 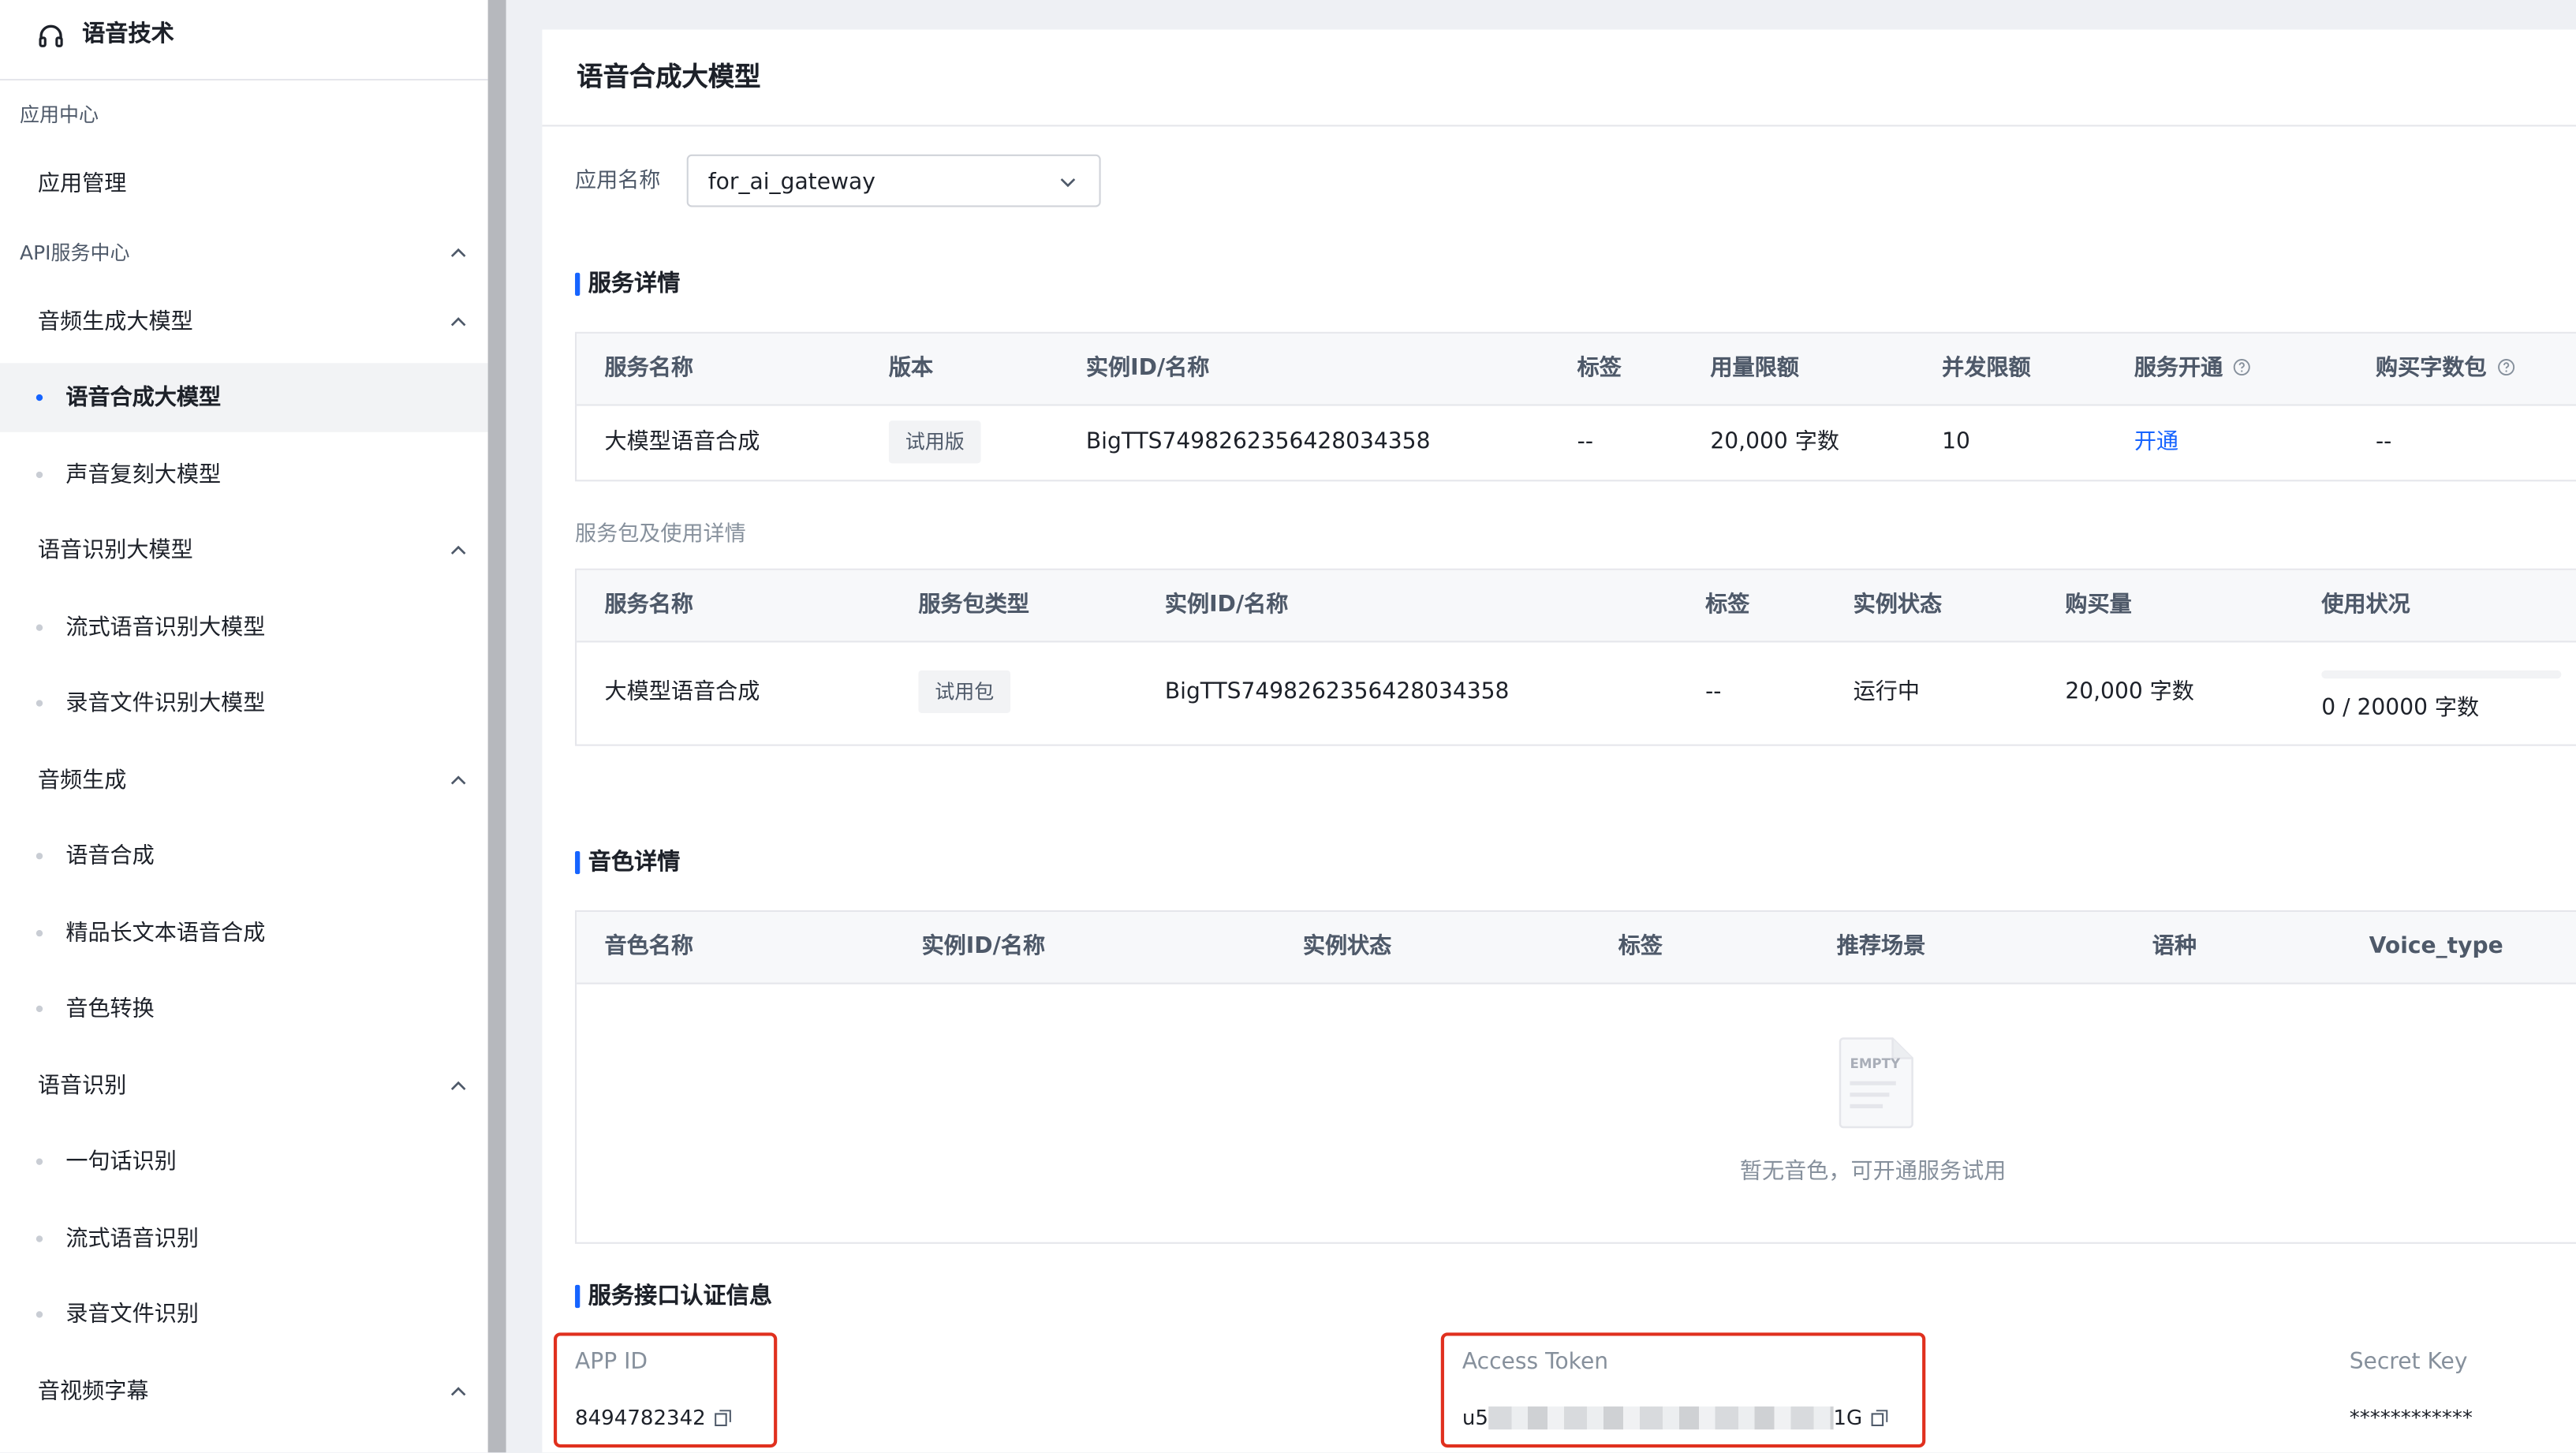 What do you see at coordinates (244, 627) in the screenshot?
I see `sidebar-item-streaming-asr-llm: 流式语音识别大模型` at bounding box center [244, 627].